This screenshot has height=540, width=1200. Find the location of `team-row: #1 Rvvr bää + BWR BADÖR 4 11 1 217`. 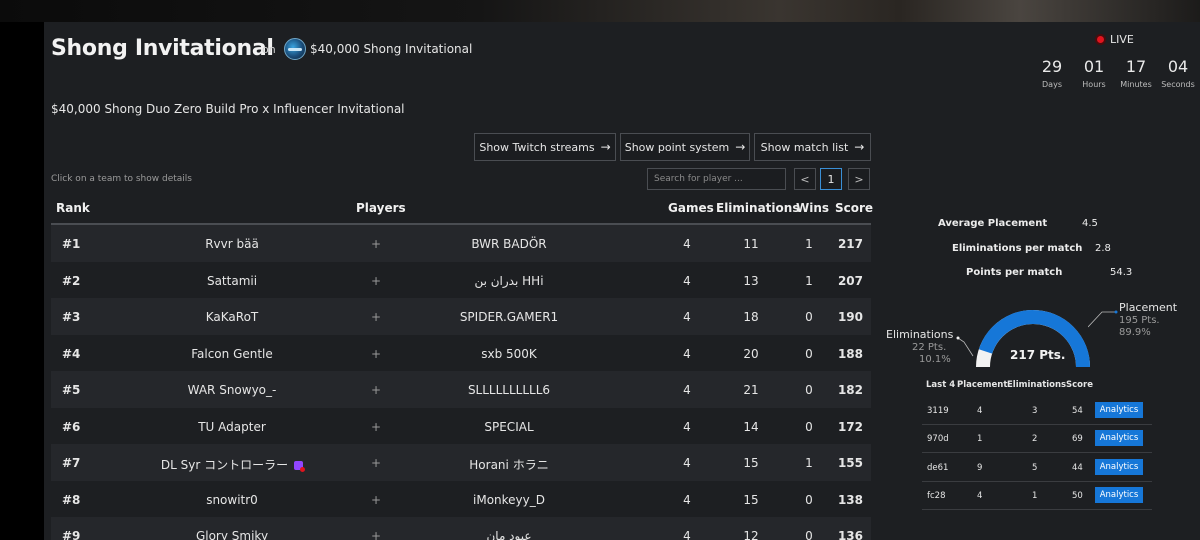

team-row: #1 Rvvr bää + BWR BADÖR 4 11 1 217 is located at coordinates (461, 243).